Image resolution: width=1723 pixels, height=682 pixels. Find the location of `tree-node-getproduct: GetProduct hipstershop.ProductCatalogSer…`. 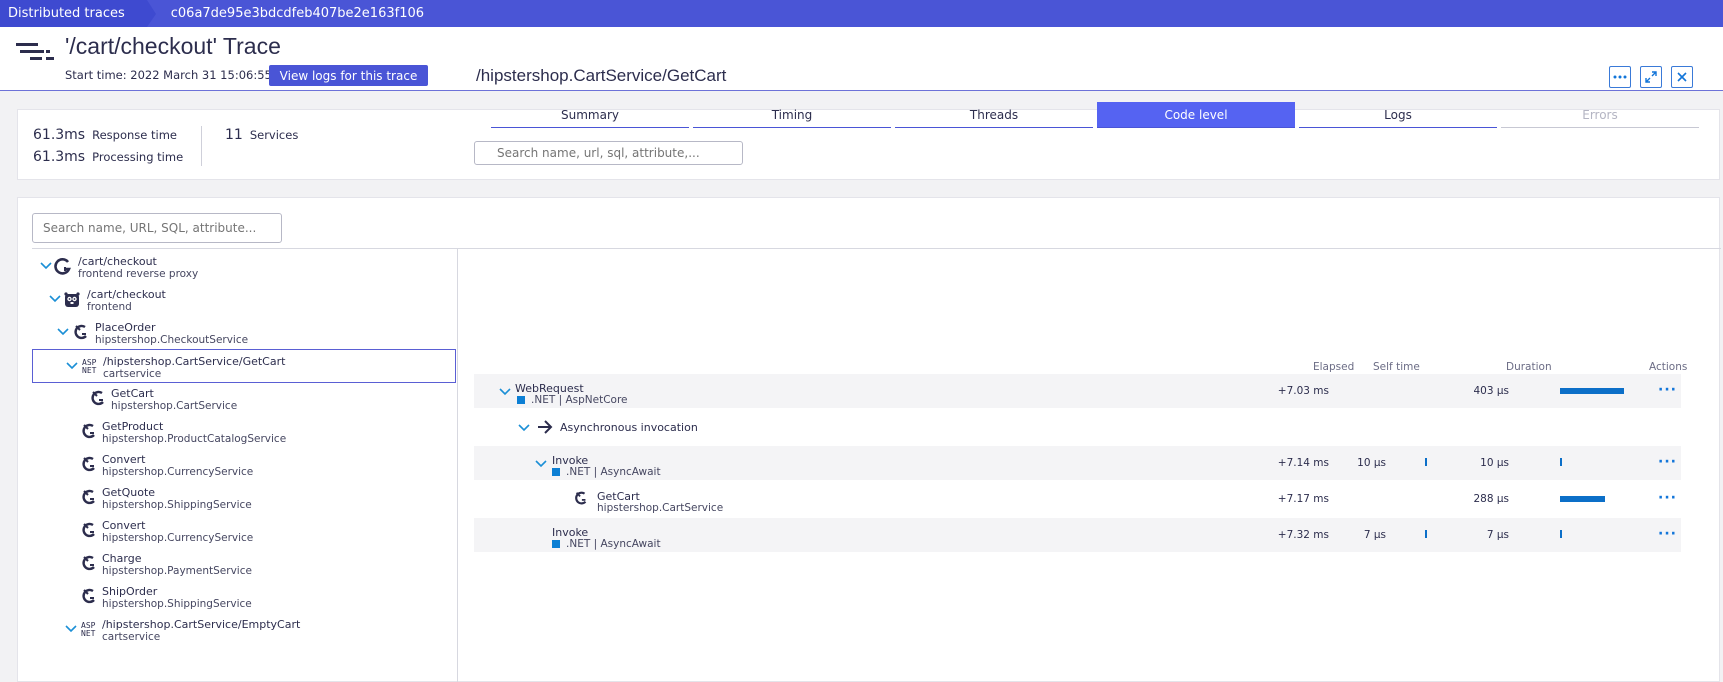

tree-node-getproduct: GetProduct hipstershop.ProductCatalogSer… is located at coordinates (244, 432).